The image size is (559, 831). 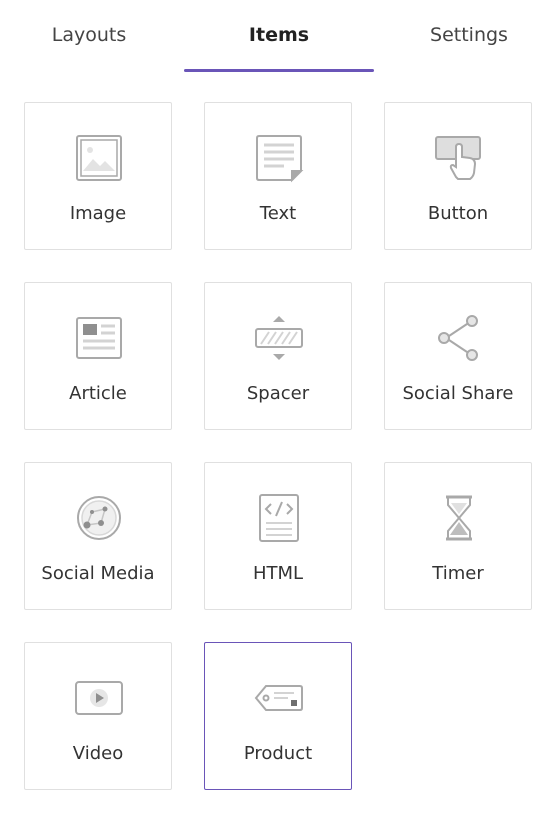 I want to click on item-label: Spacer, so click(x=278, y=393).